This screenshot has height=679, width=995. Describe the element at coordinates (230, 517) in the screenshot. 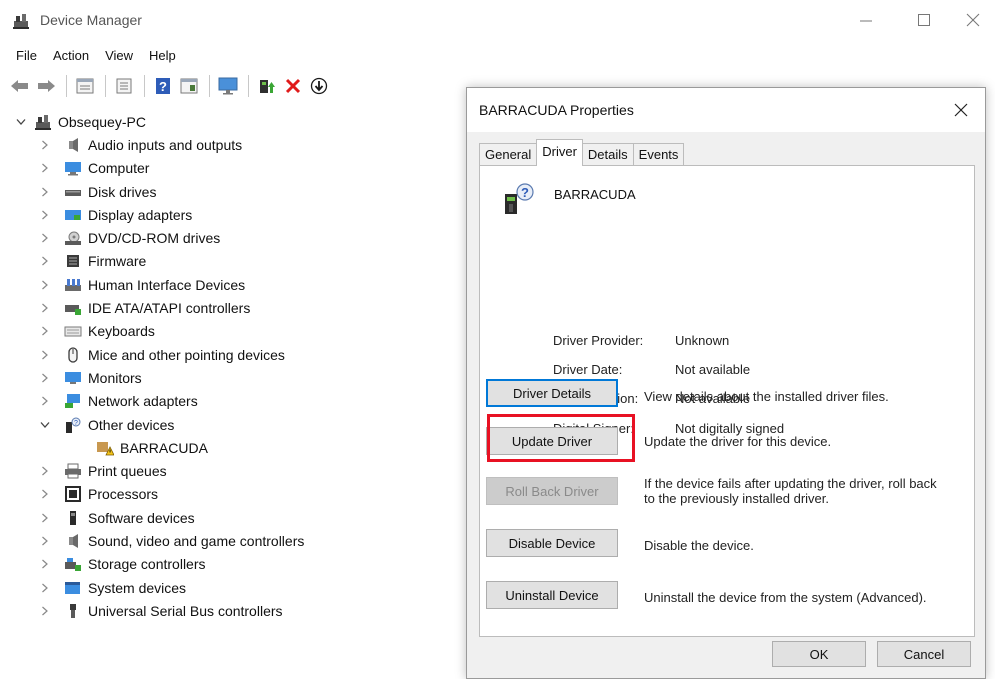

I see `tree-category-software-devices: Software devices` at that location.